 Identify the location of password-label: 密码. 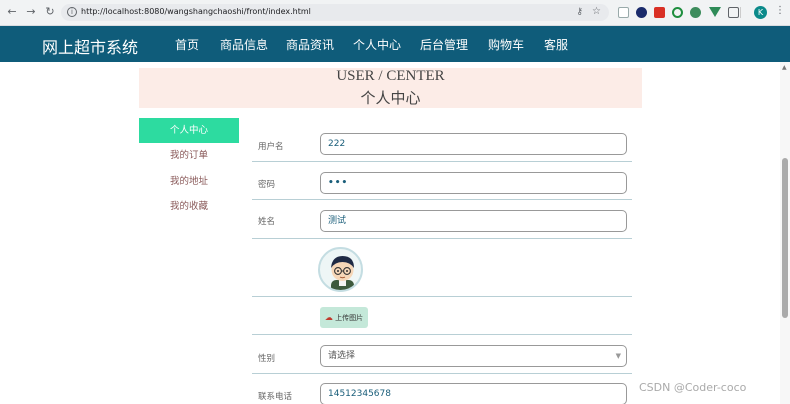
(267, 185).